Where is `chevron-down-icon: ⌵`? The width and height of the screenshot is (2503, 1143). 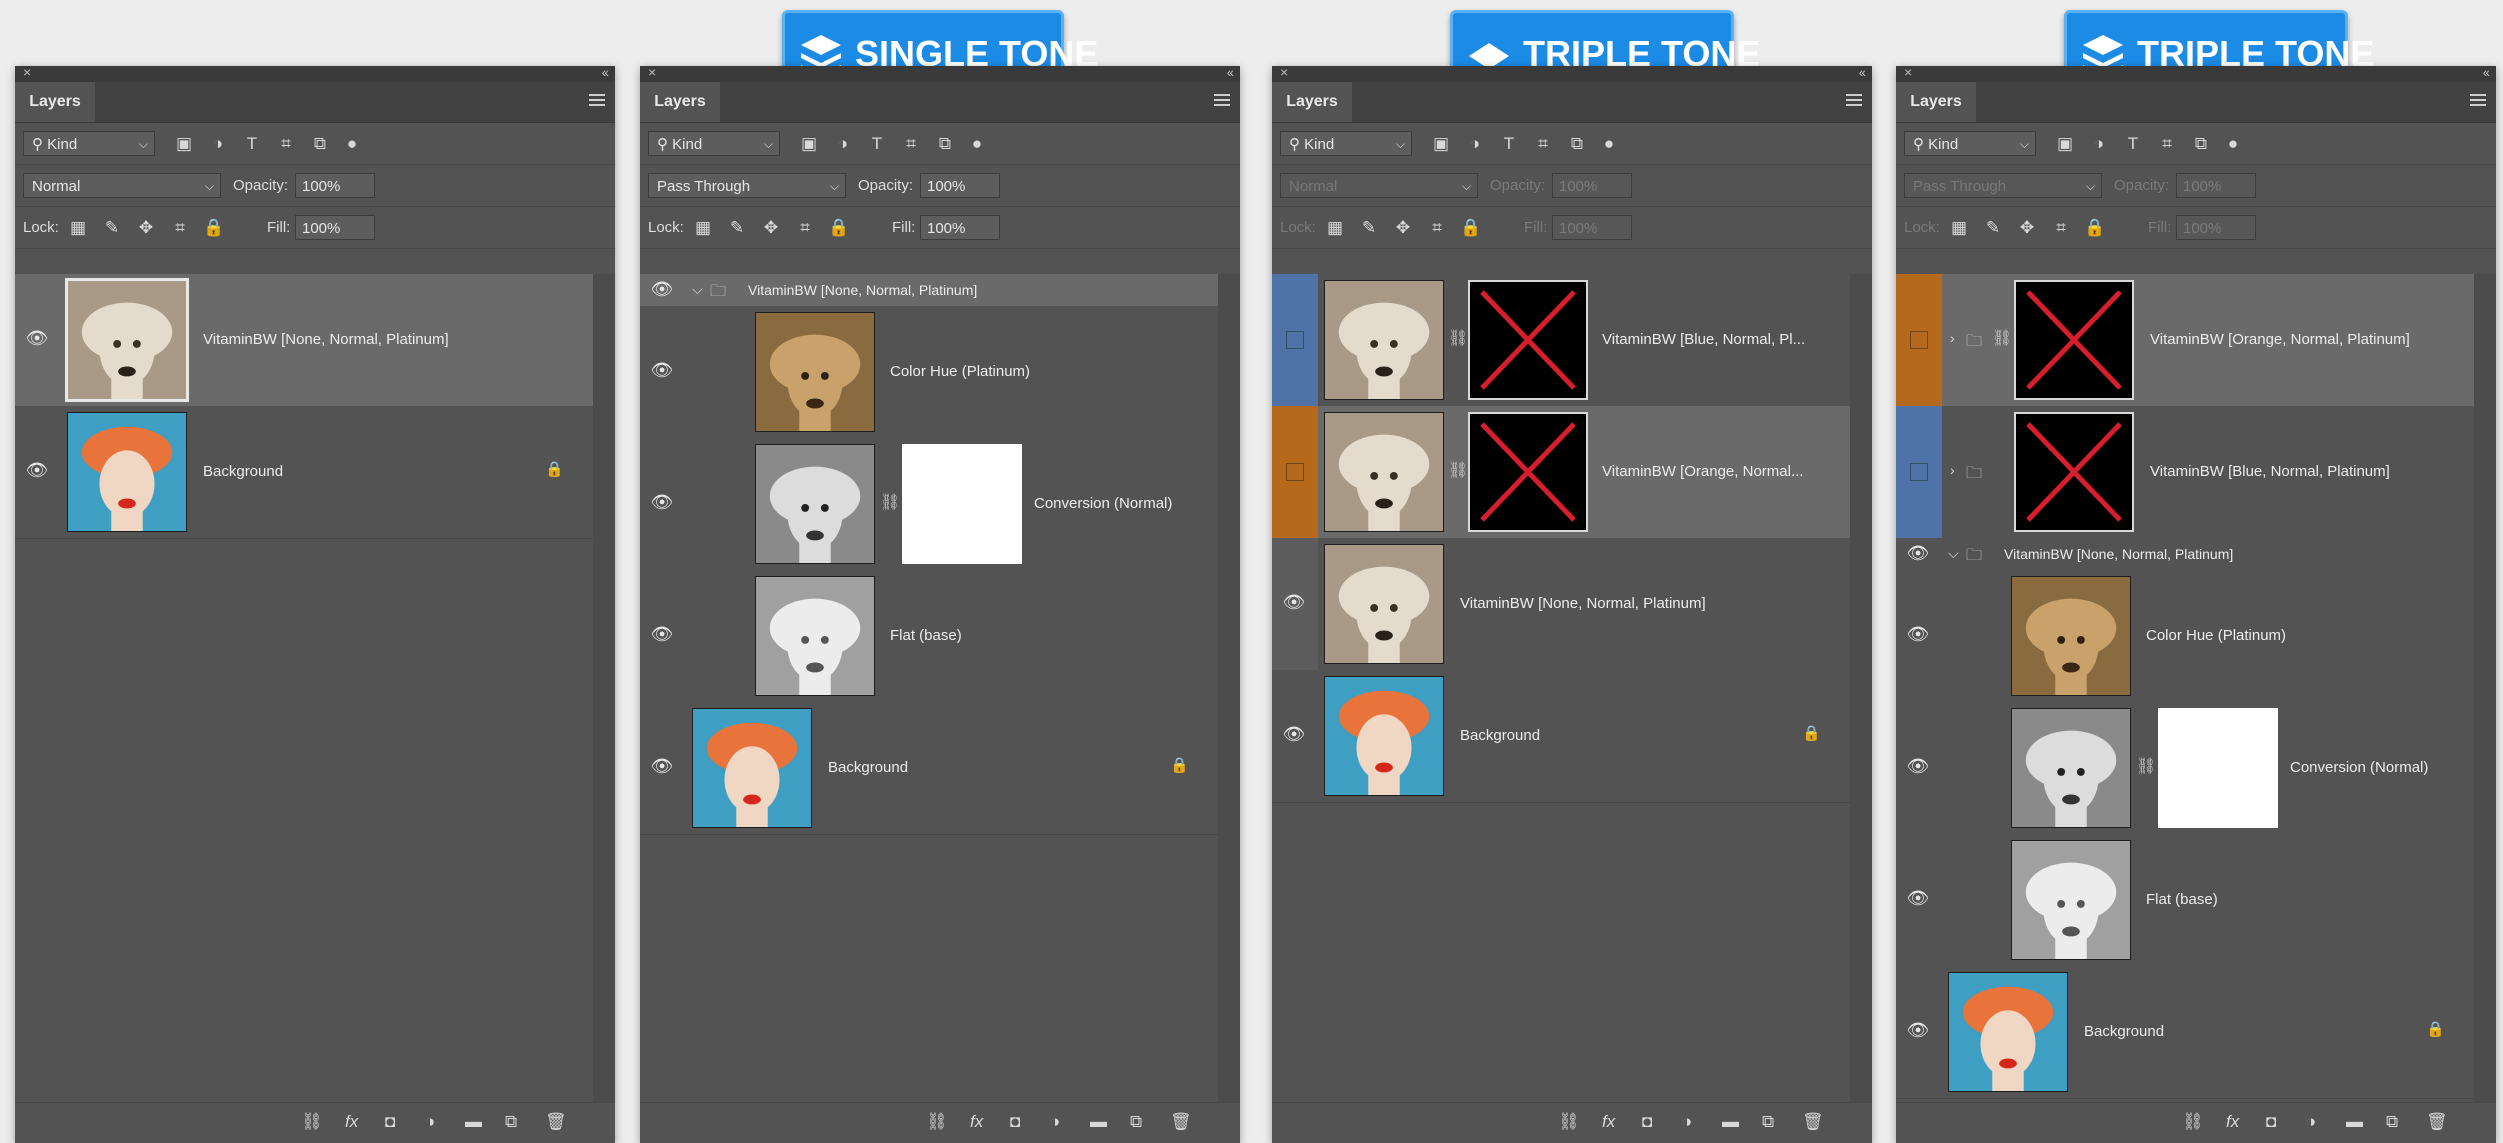
chevron-down-icon: ⌵ is located at coordinates (1953, 553).